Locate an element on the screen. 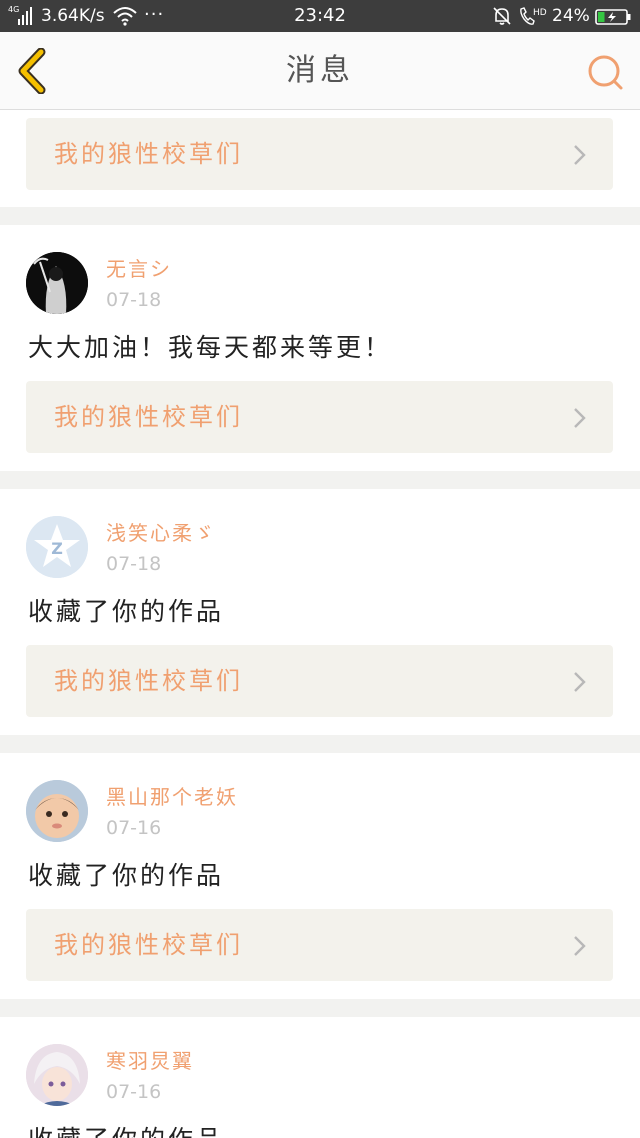 This screenshot has height=1138, width=640. username: 寒羽炅翼 is located at coordinates (150, 1061).